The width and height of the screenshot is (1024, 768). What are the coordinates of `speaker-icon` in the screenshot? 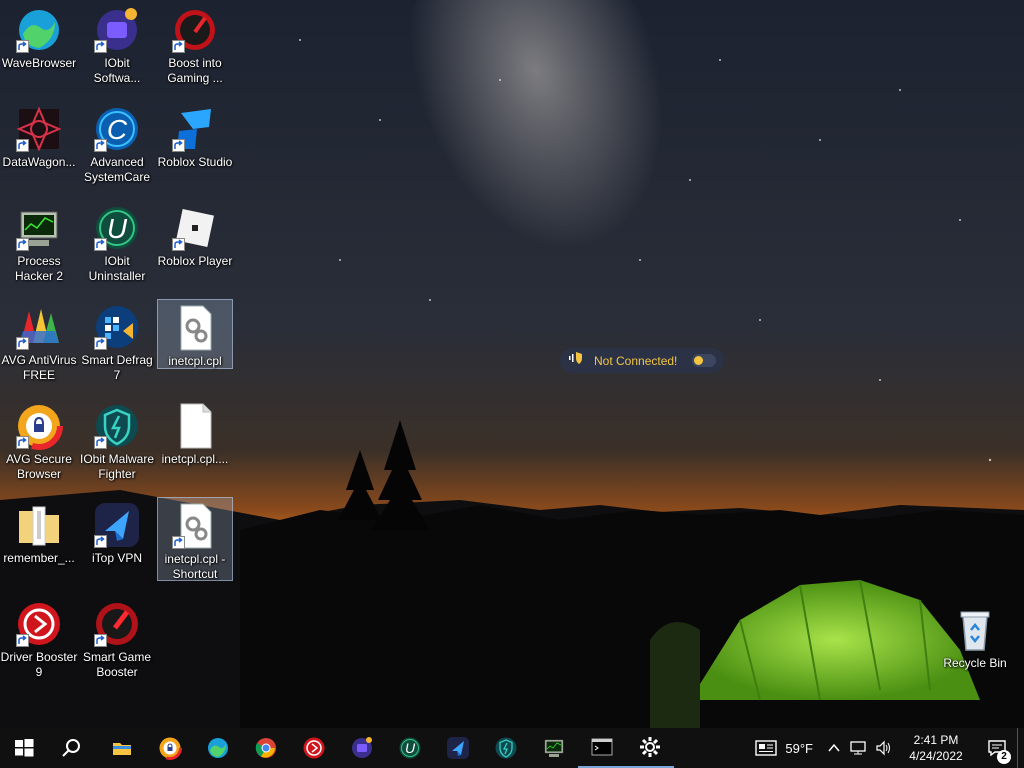 It's located at (884, 748).